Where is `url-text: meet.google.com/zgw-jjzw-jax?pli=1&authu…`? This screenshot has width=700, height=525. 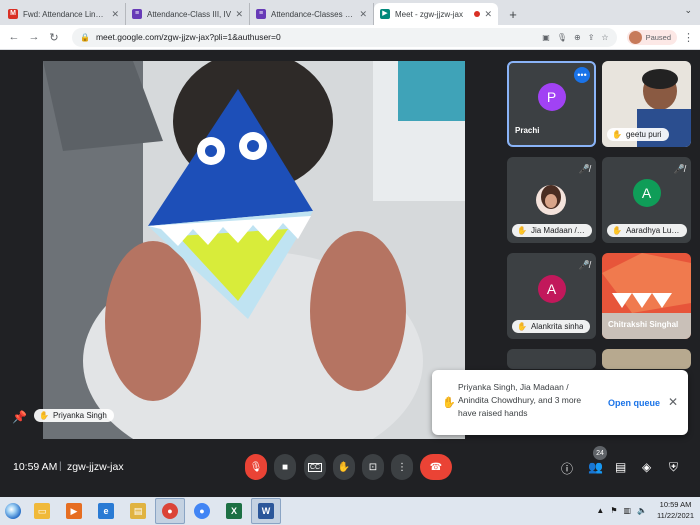
url-text: meet.google.com/zgw-jjzw-jax?pli=1&authu… is located at coordinates (188, 37).